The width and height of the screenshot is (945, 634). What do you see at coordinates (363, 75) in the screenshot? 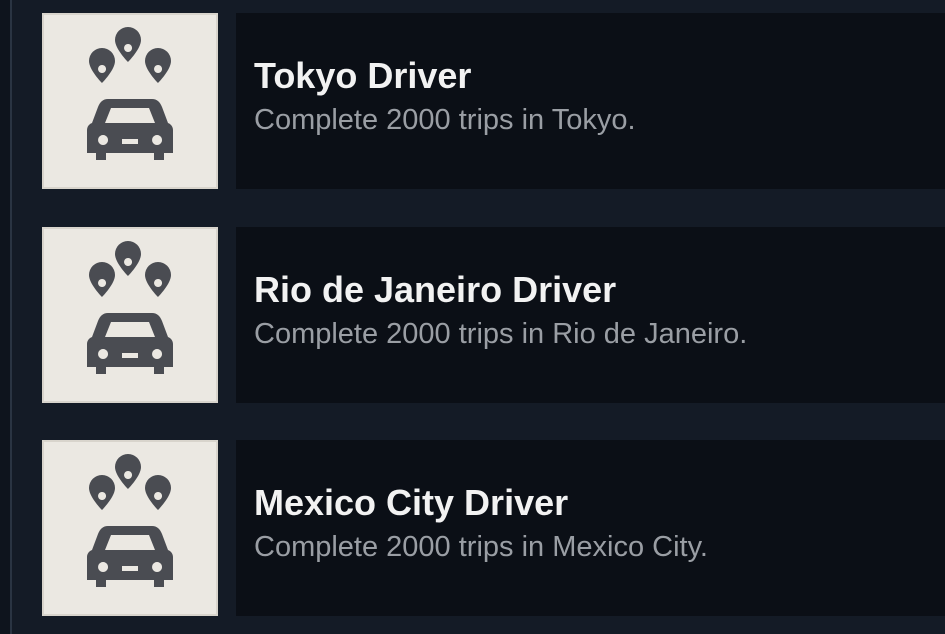
I see `achievement-title: Tokyo Driver` at bounding box center [363, 75].